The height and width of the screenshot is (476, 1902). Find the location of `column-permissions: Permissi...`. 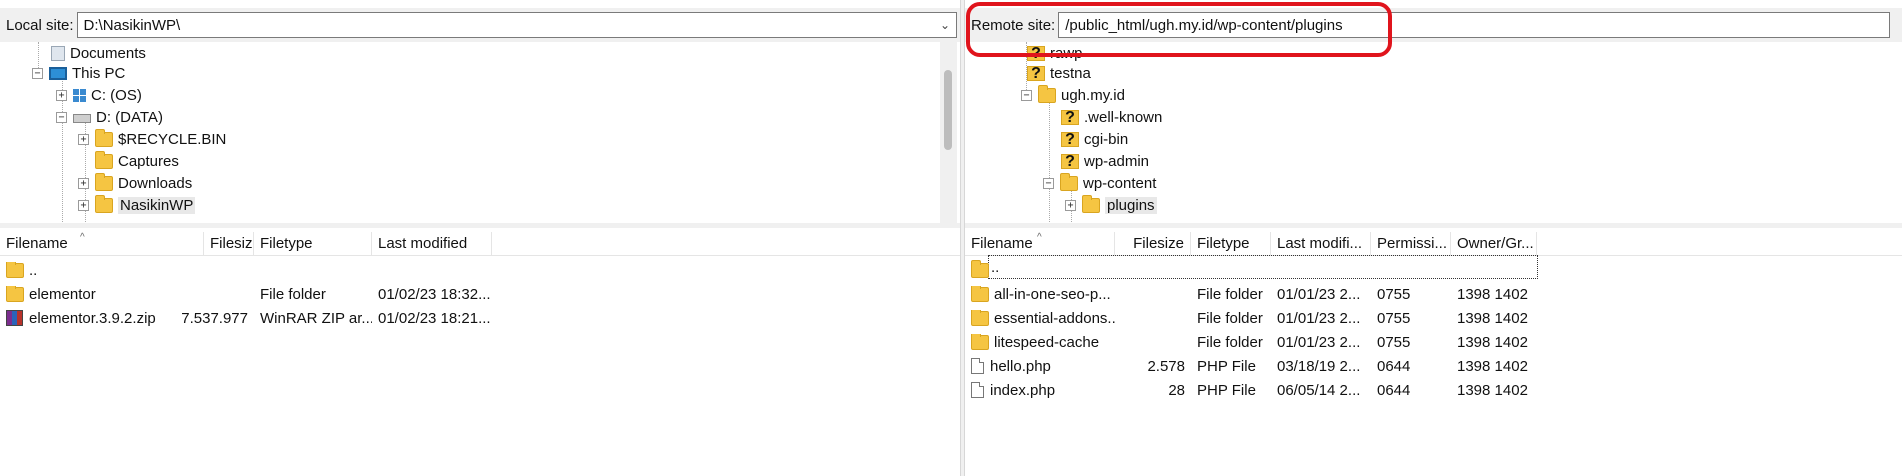

column-permissions: Permissi... is located at coordinates (1411, 244).